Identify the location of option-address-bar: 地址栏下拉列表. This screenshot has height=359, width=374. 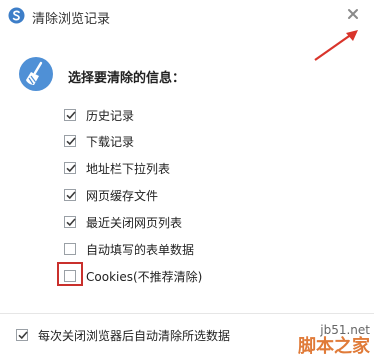
(117, 168).